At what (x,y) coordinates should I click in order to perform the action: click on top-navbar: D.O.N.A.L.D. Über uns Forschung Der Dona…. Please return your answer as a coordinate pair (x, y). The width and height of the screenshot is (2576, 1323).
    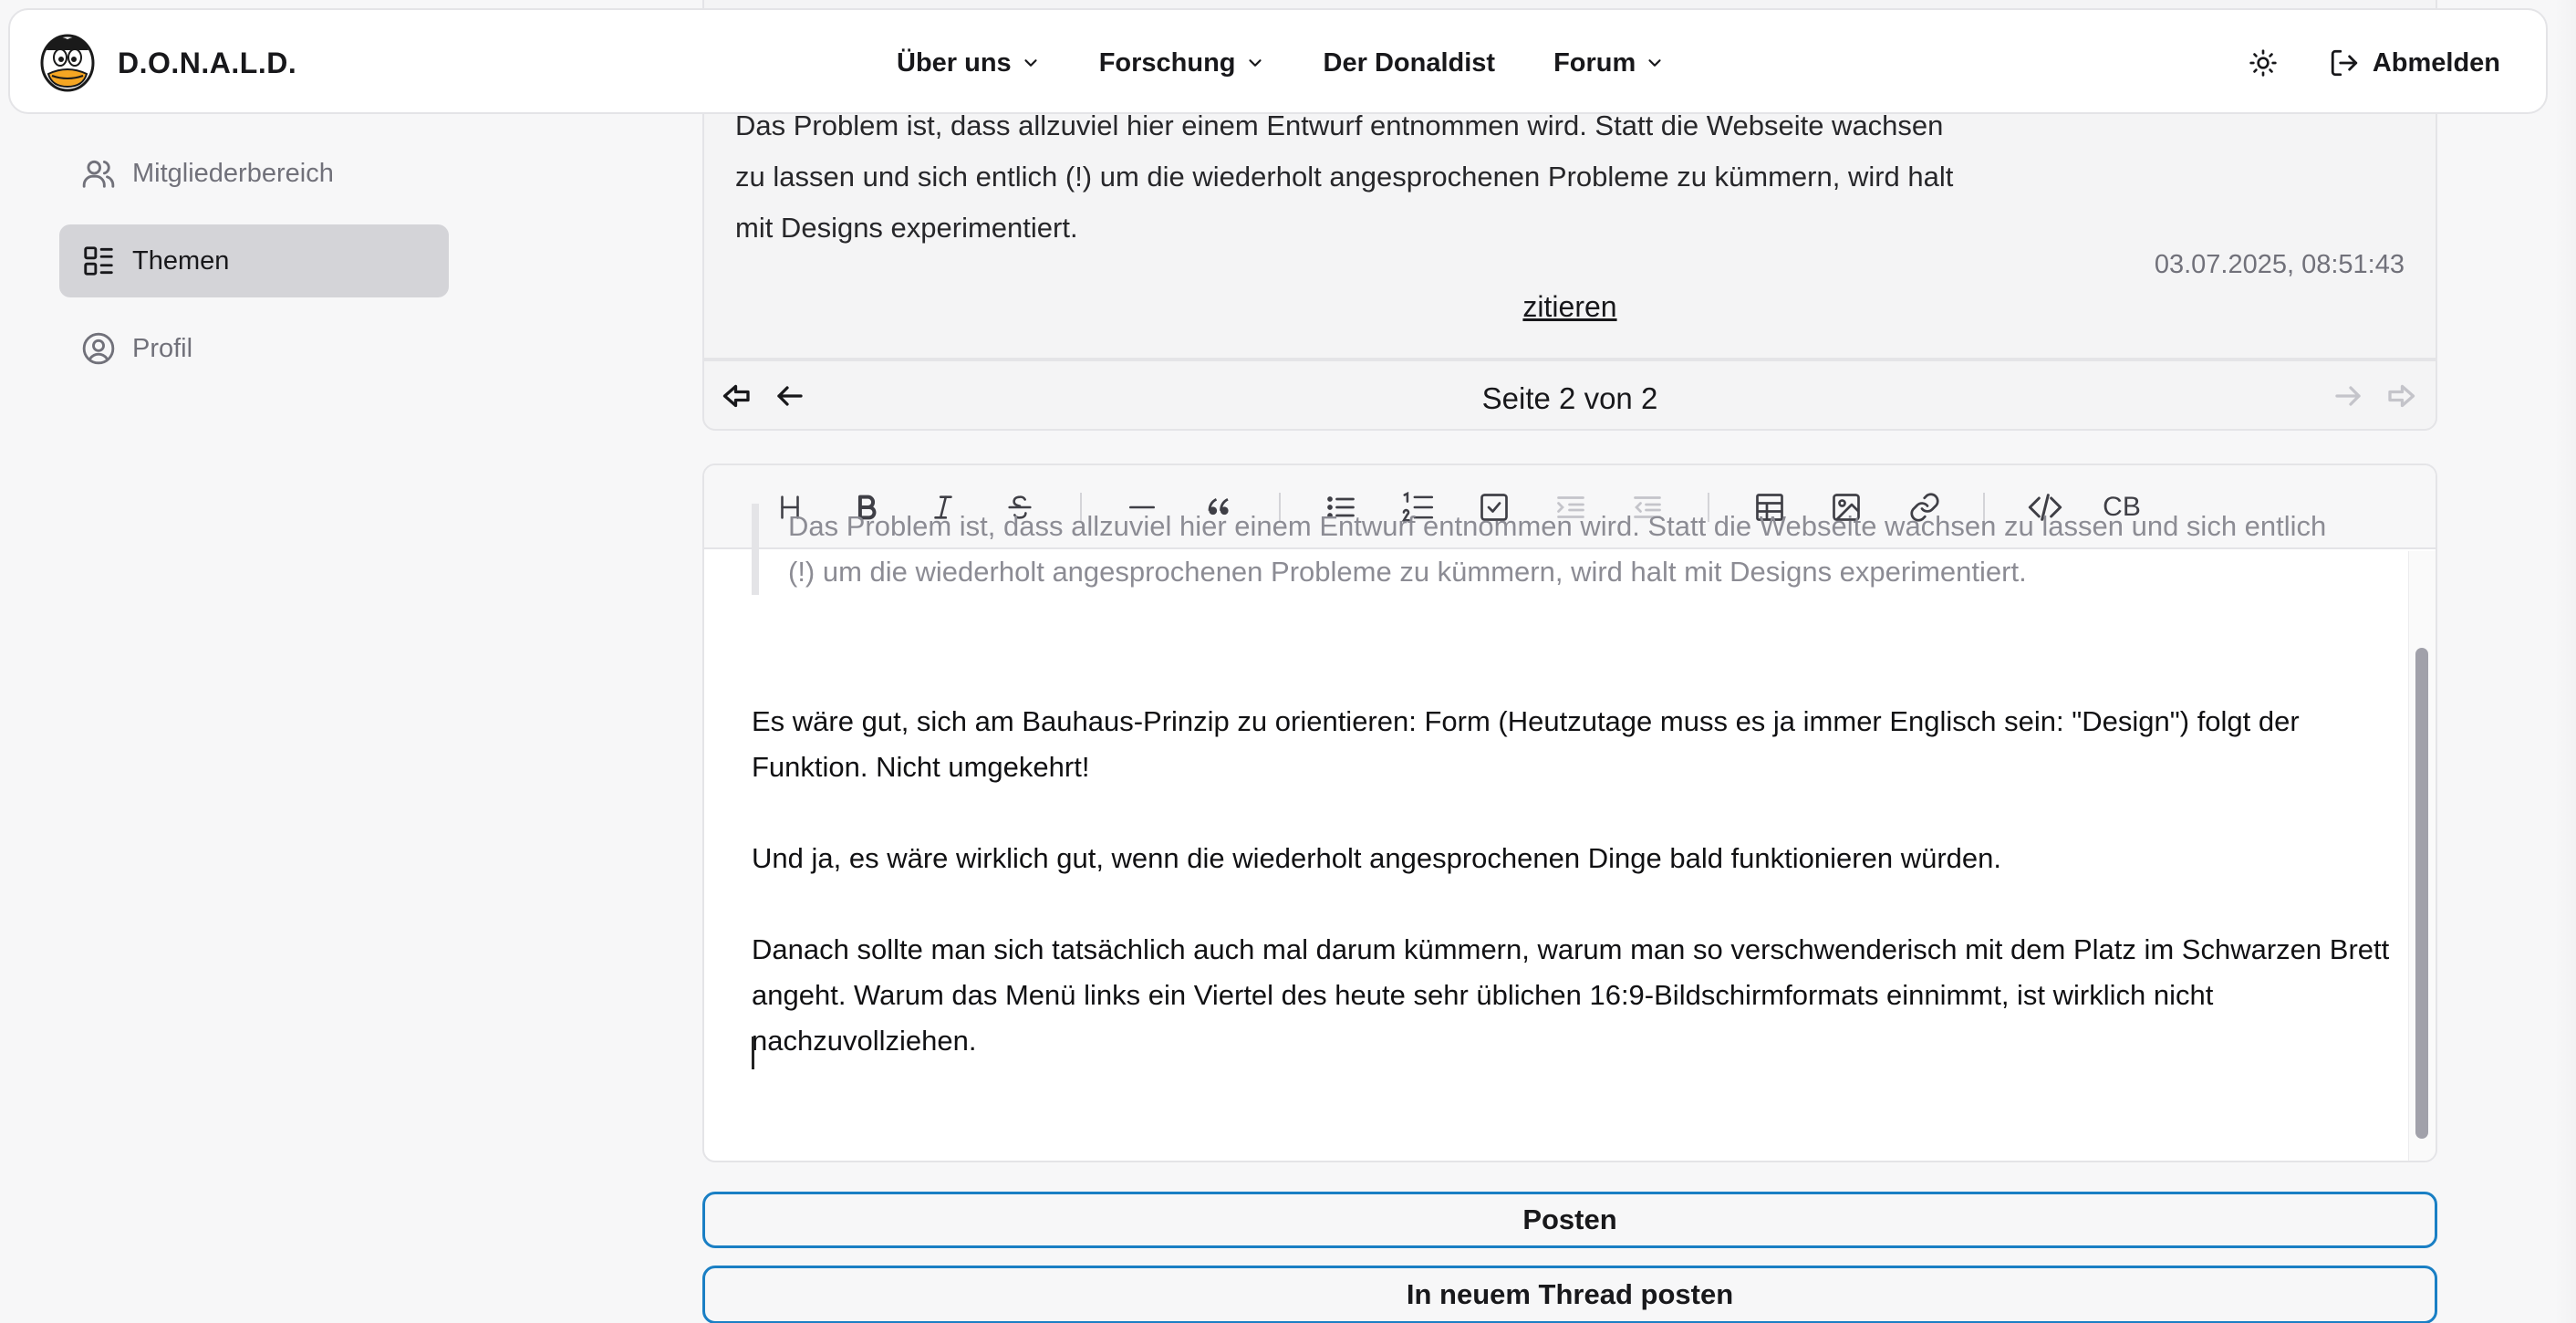
    Looking at the image, I should click on (1278, 61).